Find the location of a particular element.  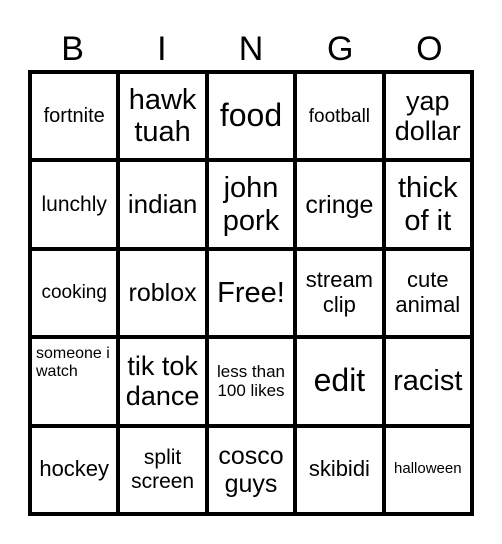

header-letter-n: N is located at coordinates (251, 49).